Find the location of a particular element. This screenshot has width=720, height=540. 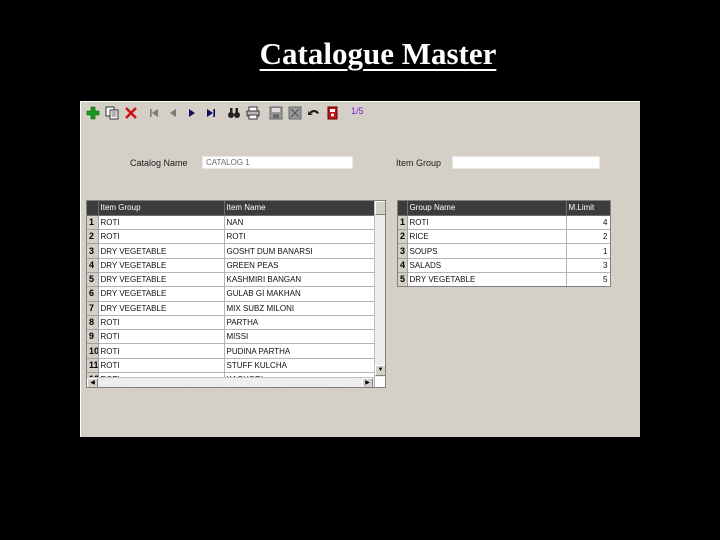

column-header-m-limit: M.Limit is located at coordinates (588, 208).